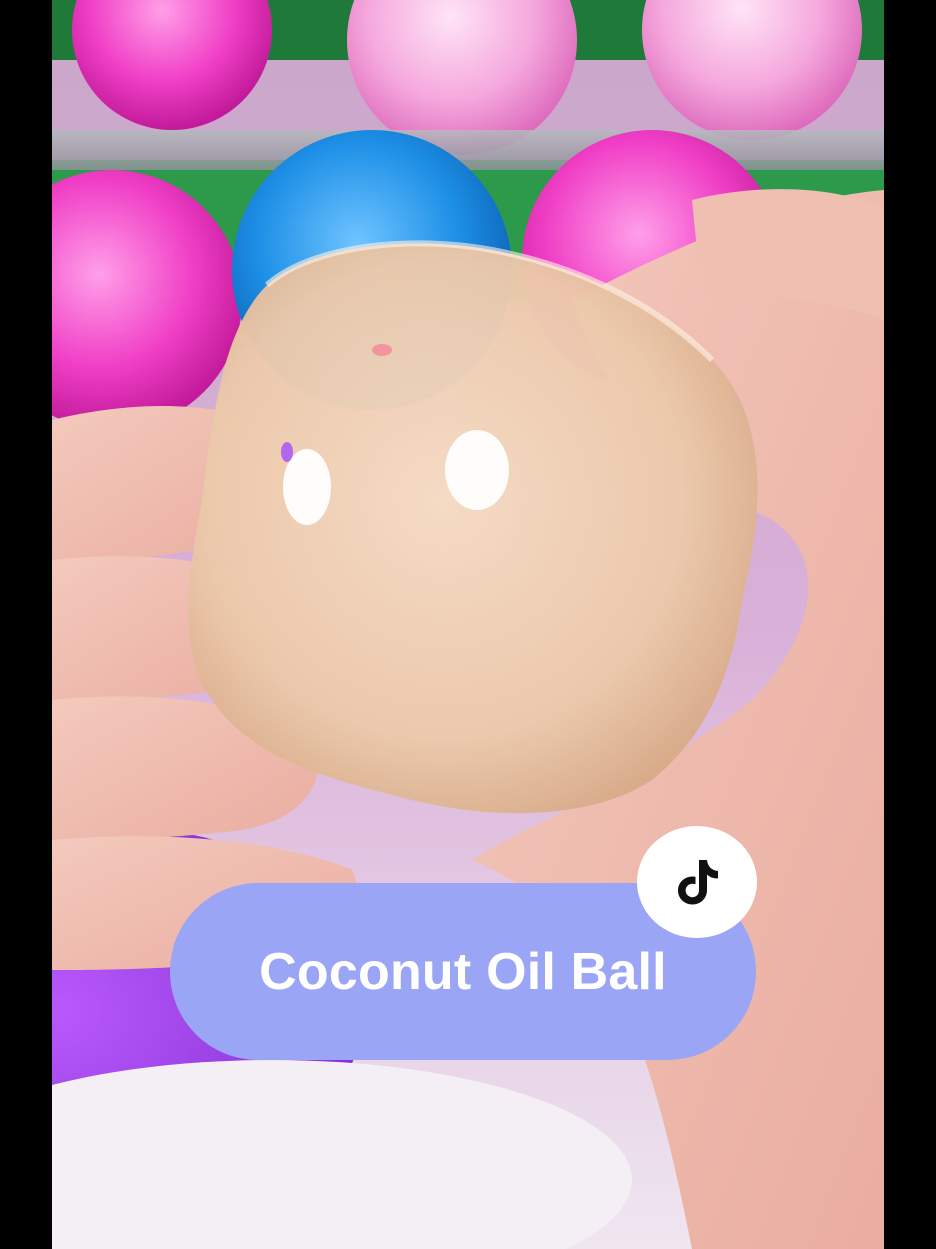  I want to click on tiktok-note-icon, so click(698, 882).